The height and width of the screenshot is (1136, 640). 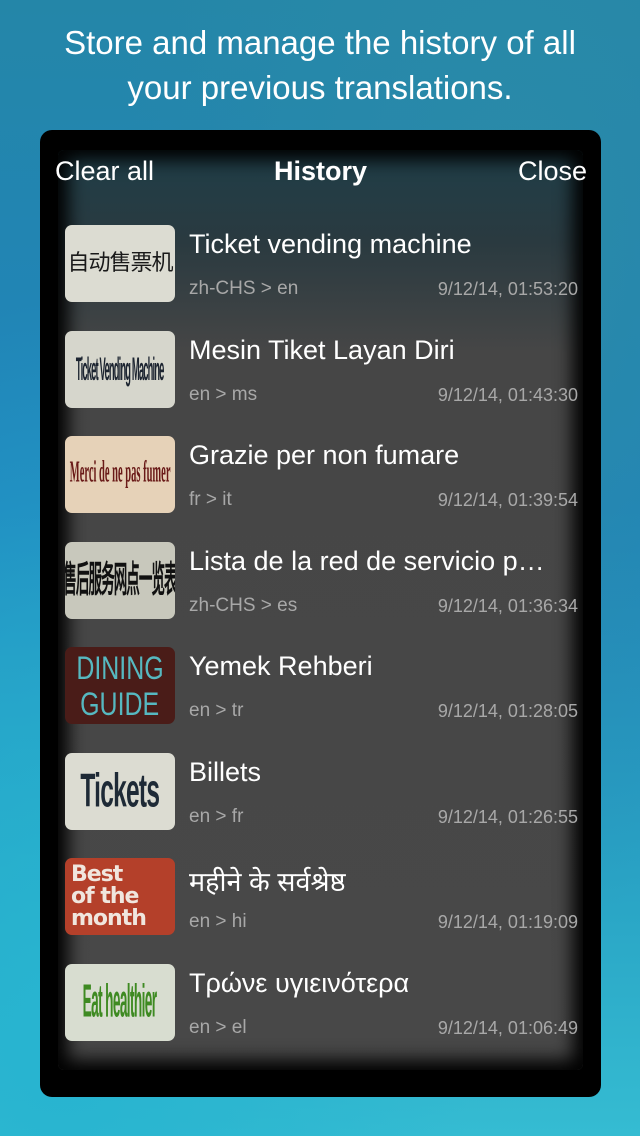 What do you see at coordinates (104, 171) in the screenshot?
I see `clear-all-button: Clear all` at bounding box center [104, 171].